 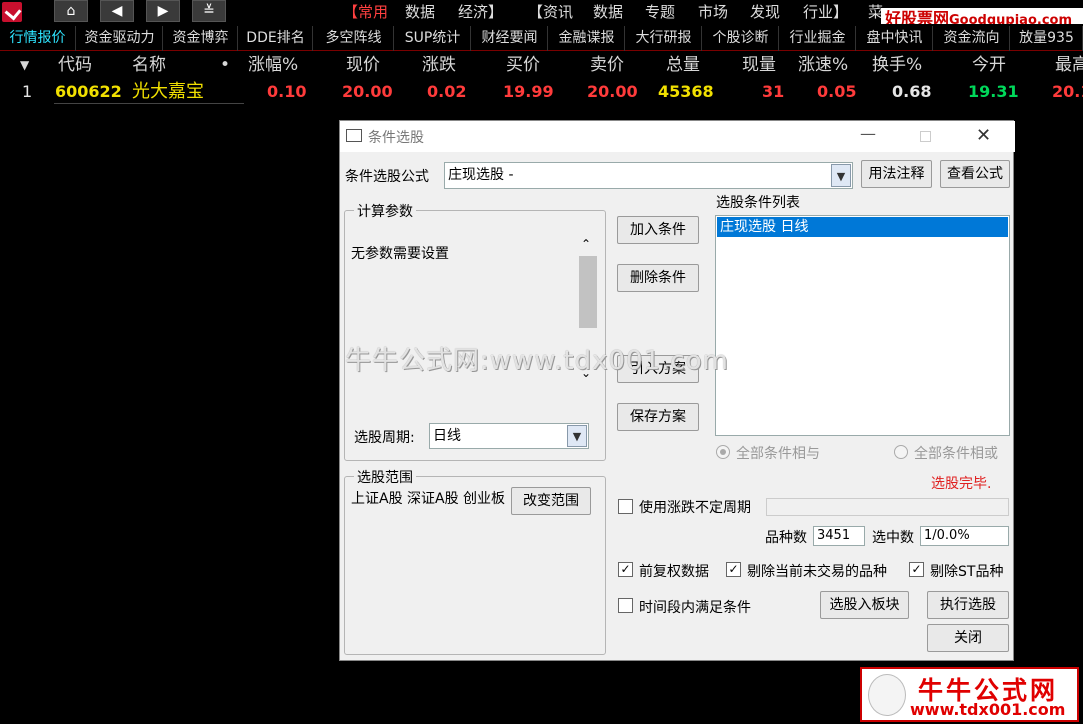 I want to click on app-logo-icon, so click(x=12, y=12).